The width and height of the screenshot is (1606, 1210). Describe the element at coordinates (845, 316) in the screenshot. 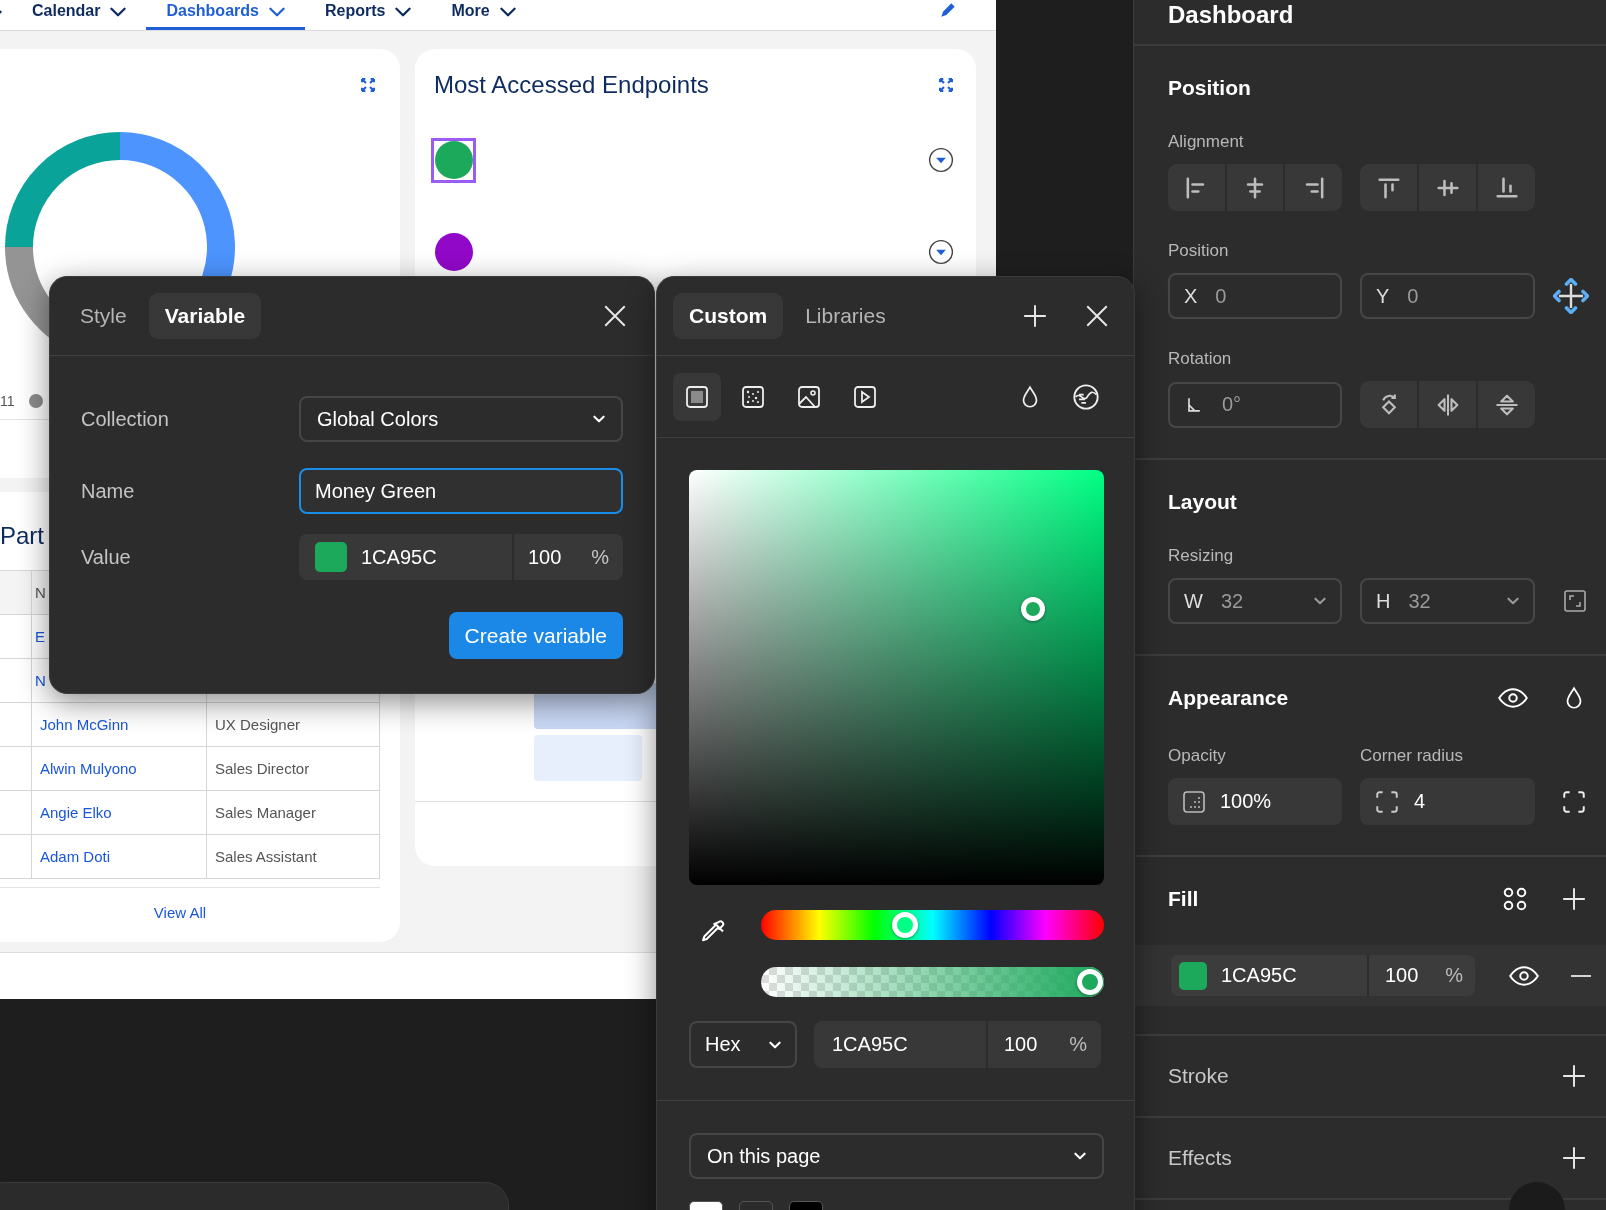

I see `picker-tab: Libraries` at that location.